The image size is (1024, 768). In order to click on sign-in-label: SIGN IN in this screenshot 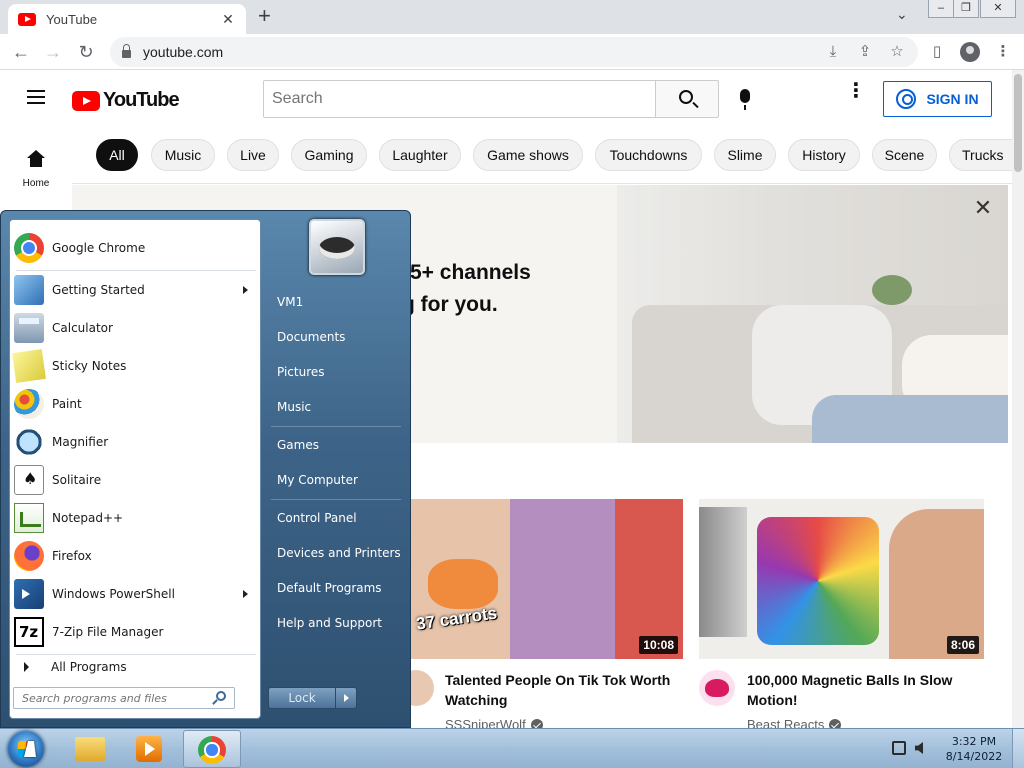, I will do `click(952, 99)`.